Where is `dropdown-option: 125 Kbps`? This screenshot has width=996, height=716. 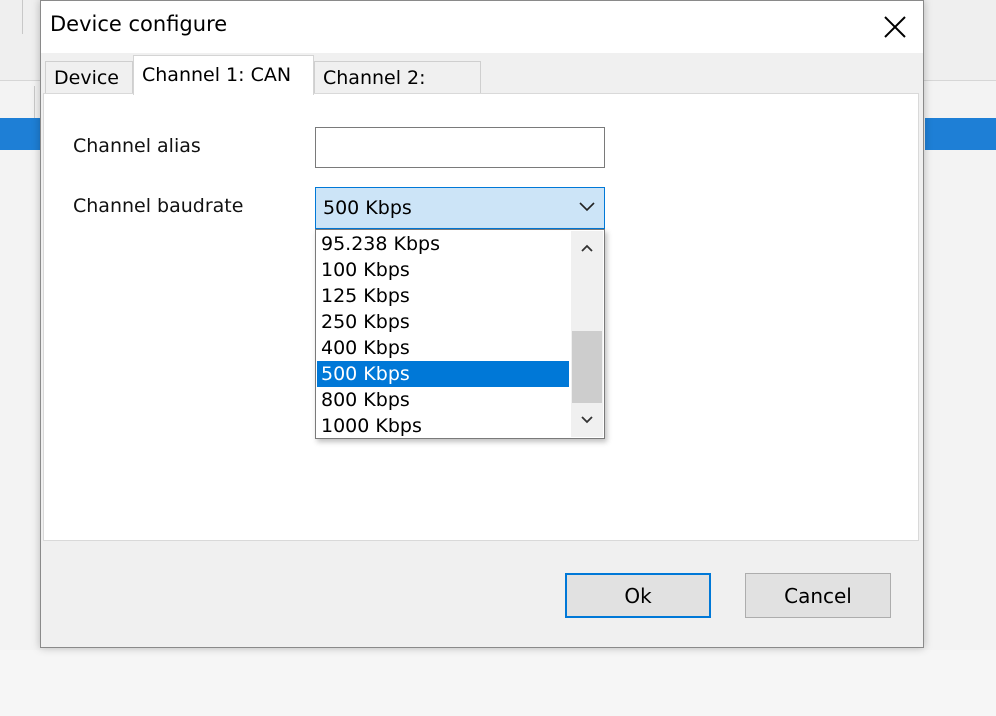
dropdown-option: 125 Kbps is located at coordinates (443, 296).